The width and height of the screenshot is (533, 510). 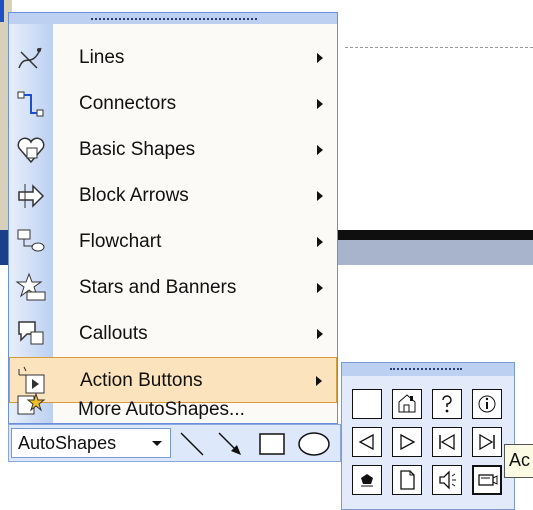 What do you see at coordinates (137, 149) in the screenshot?
I see `menu-item-label: Basic Shapes` at bounding box center [137, 149].